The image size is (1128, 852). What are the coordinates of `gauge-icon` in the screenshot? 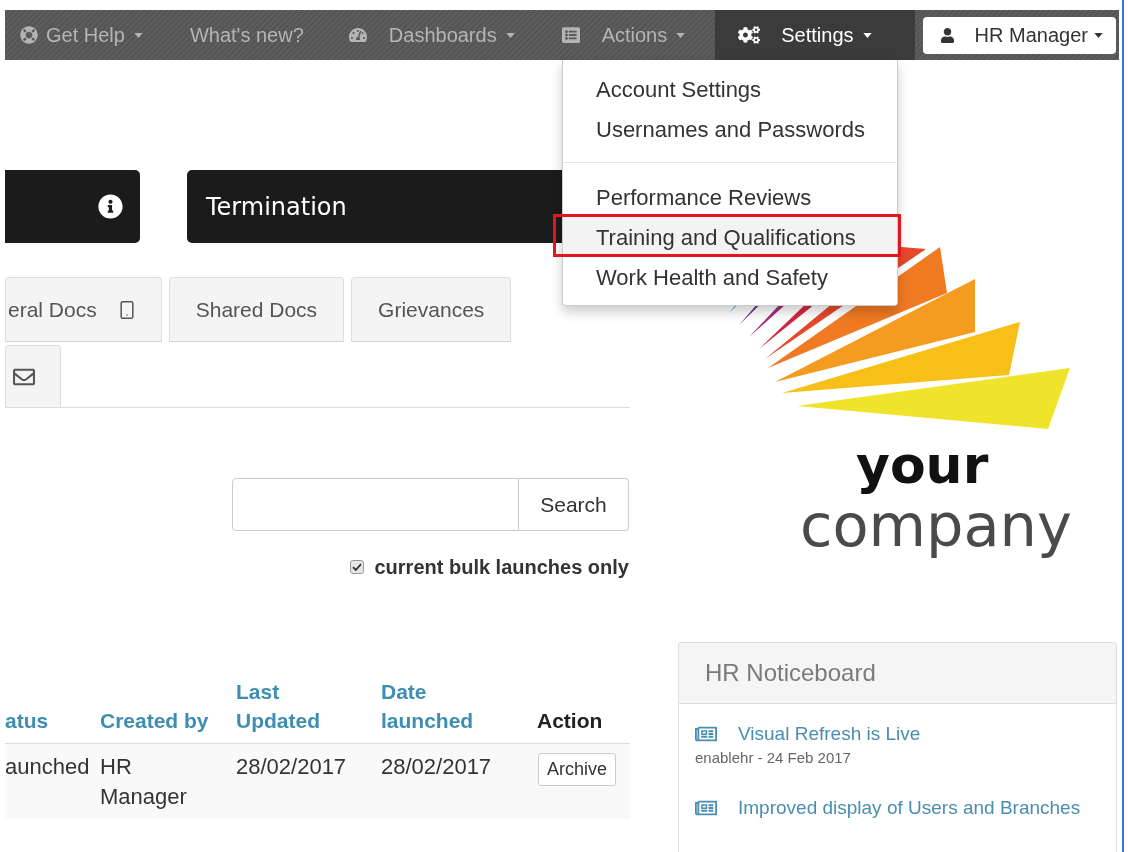 It's located at (357, 35).